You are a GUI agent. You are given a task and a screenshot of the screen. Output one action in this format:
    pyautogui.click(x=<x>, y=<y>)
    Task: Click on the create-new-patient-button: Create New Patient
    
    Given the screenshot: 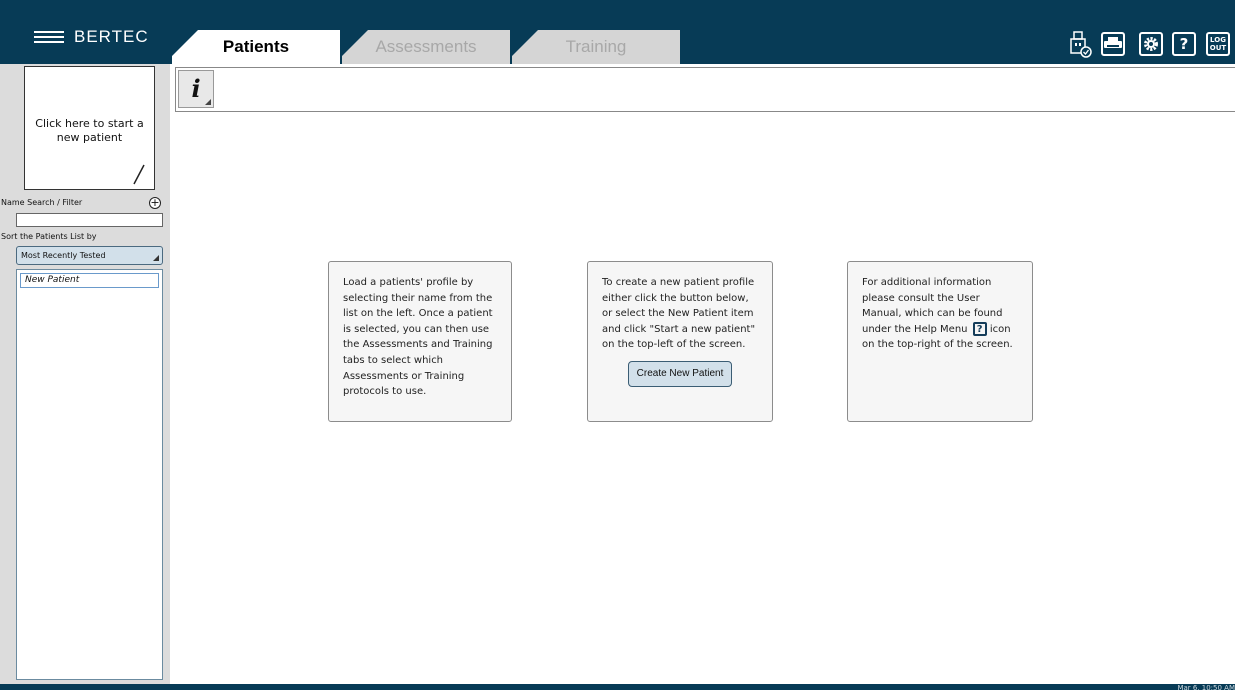 What is the action you would take?
    pyautogui.click(x=680, y=373)
    